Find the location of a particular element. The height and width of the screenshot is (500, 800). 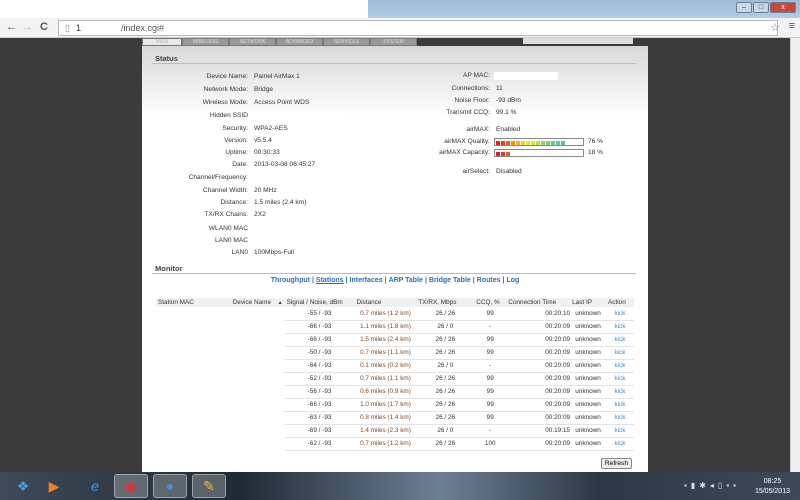

status-row: LAN0 MAC is located at coordinates (208, 240).